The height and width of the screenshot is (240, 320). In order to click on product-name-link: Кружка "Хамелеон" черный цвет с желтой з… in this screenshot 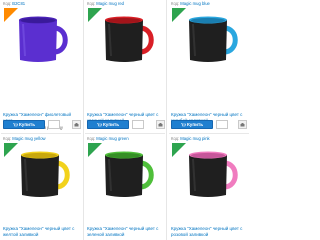, I will do `click(41, 233)`.